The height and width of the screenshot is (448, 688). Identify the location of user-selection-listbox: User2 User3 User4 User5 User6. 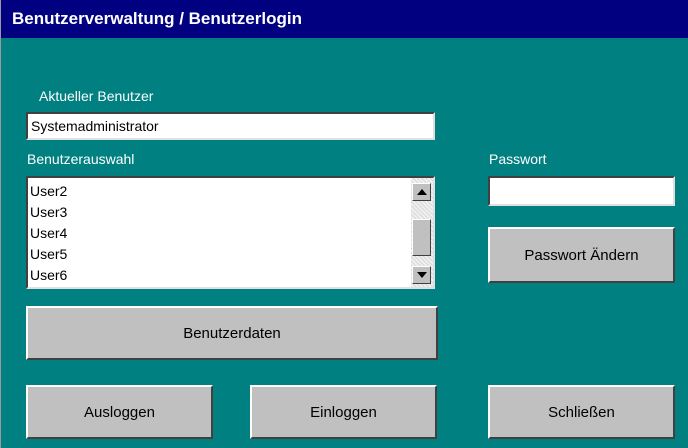
(230, 232).